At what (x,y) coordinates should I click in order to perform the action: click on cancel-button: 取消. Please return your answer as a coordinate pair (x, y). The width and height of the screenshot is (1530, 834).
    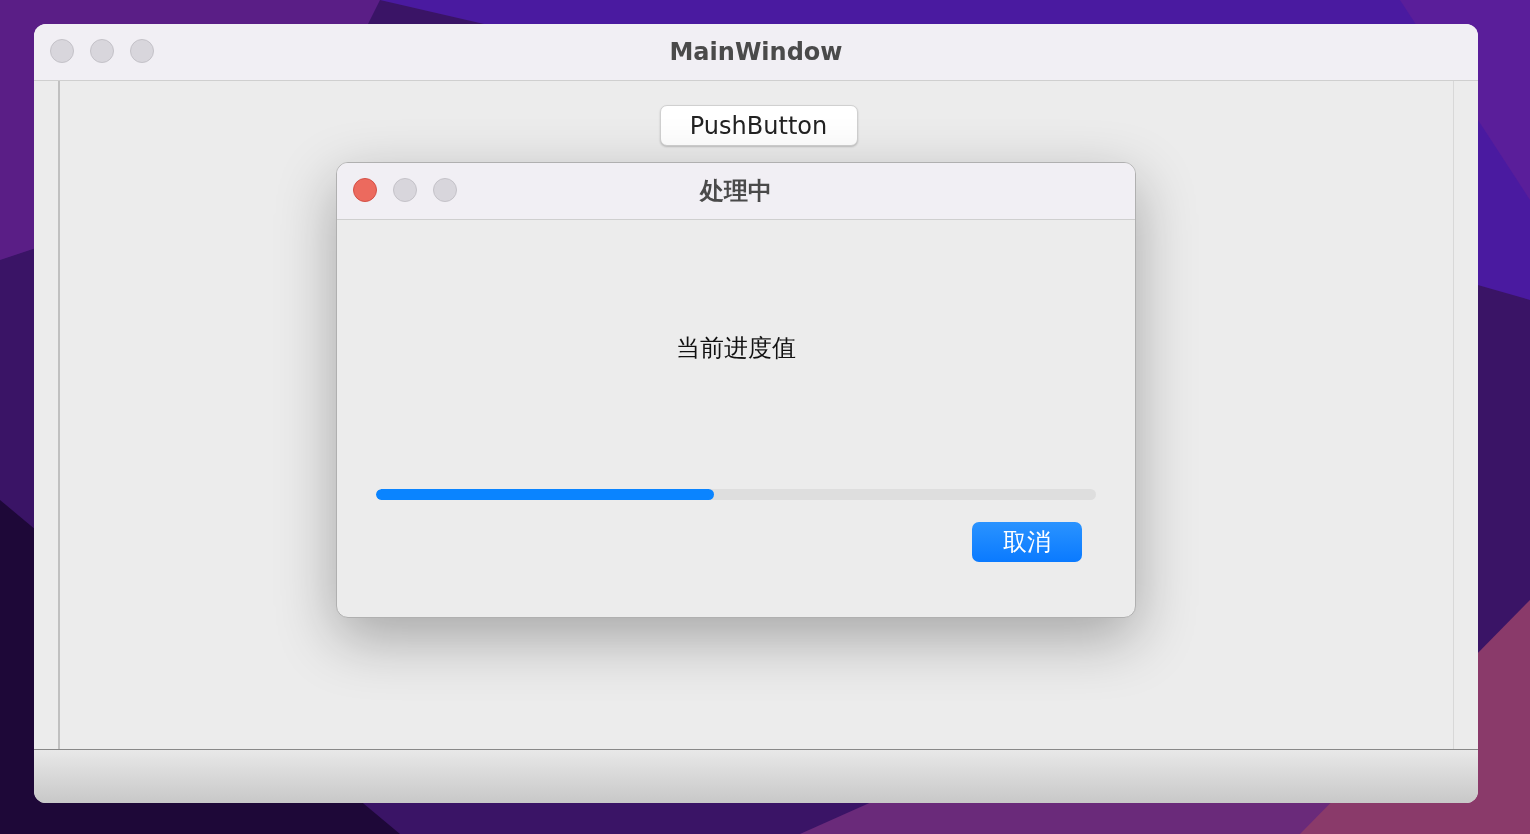
    Looking at the image, I should click on (1027, 542).